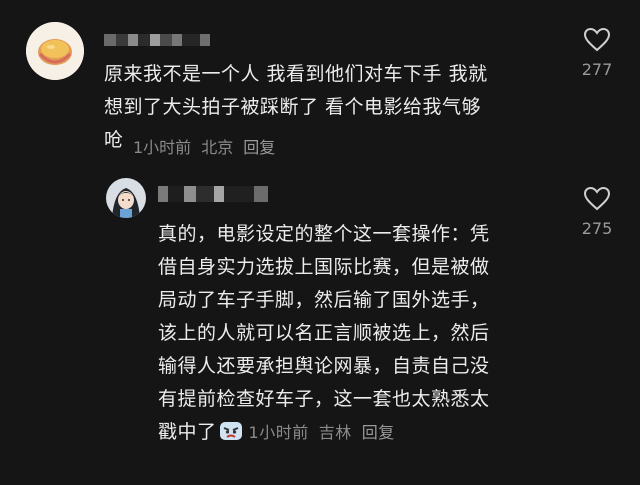 This screenshot has width=640, height=485. I want to click on like-button: 275, so click(597, 212).